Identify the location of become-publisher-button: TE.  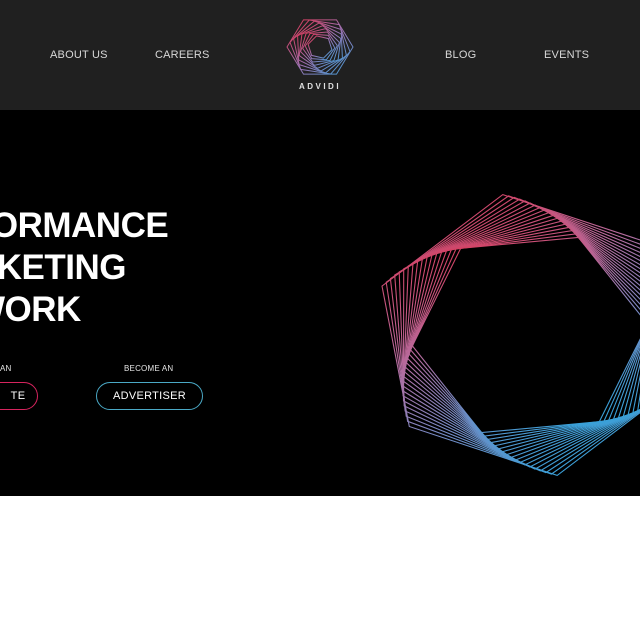
(19, 396).